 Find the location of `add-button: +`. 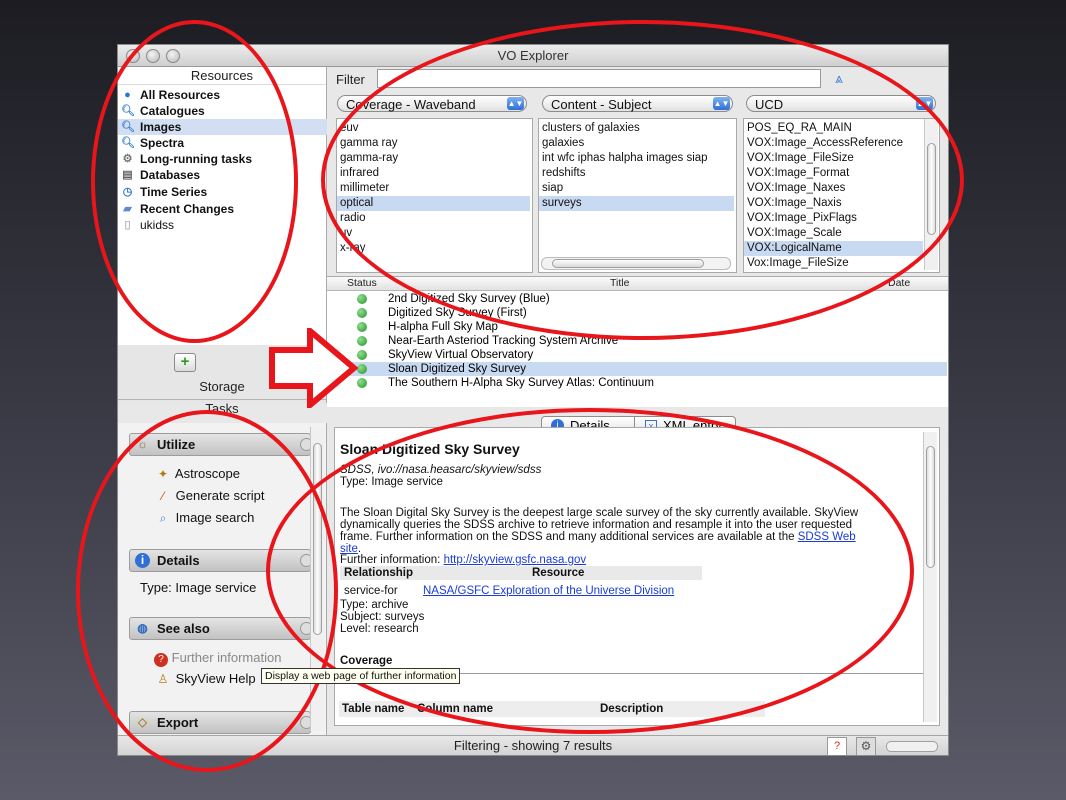

add-button: + is located at coordinates (185, 362).